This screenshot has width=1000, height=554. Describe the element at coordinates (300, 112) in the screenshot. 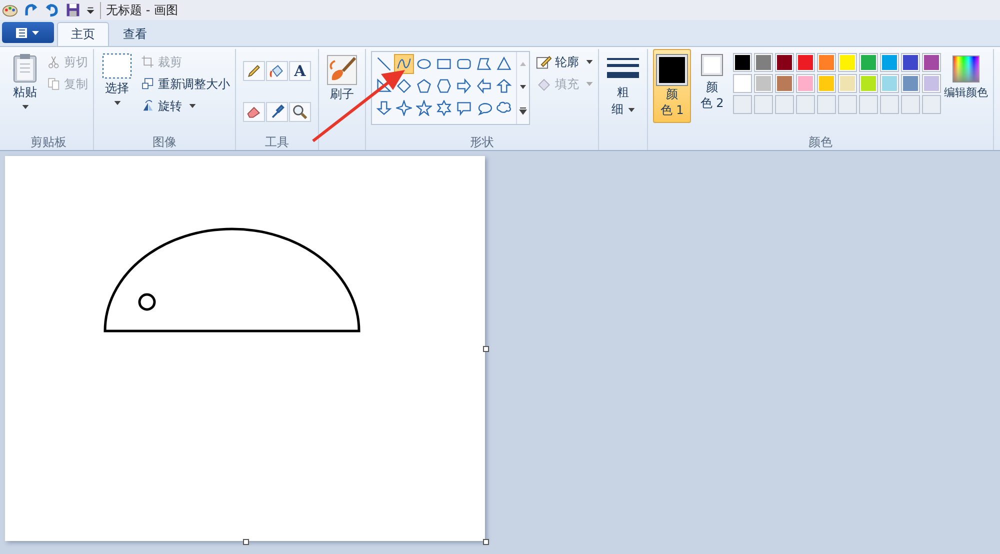

I see `magnifier-tool-button` at that location.